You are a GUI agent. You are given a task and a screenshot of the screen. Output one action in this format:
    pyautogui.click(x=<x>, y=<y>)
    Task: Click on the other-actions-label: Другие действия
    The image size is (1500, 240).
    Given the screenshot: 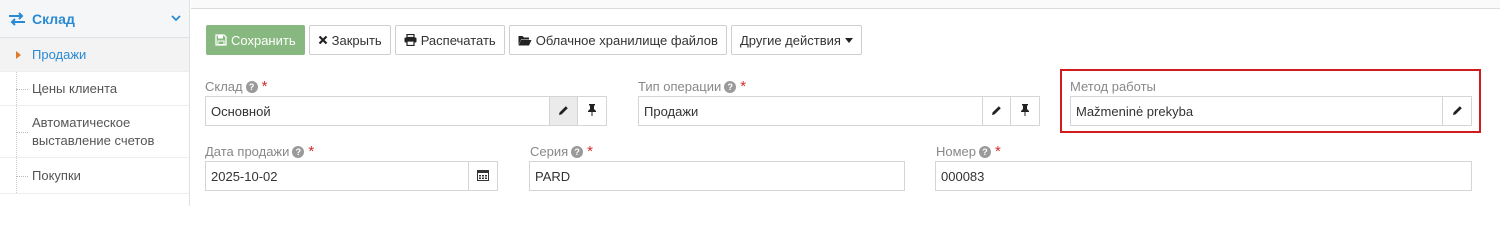 What is the action you would take?
    pyautogui.click(x=790, y=40)
    